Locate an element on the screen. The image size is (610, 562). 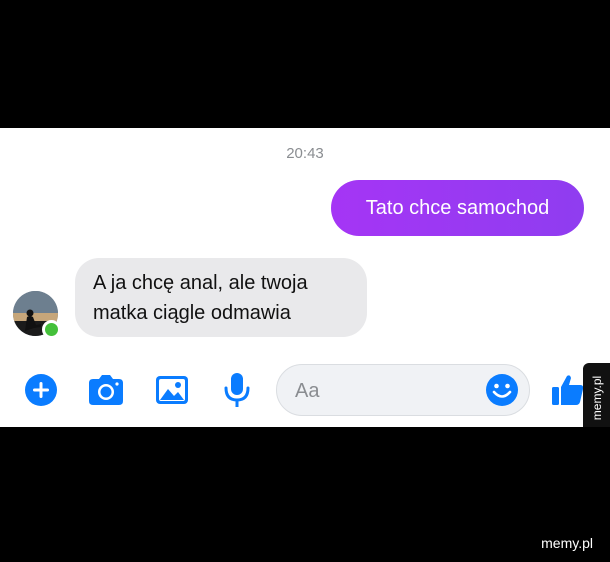
message-input is located at coordinates (385, 391).